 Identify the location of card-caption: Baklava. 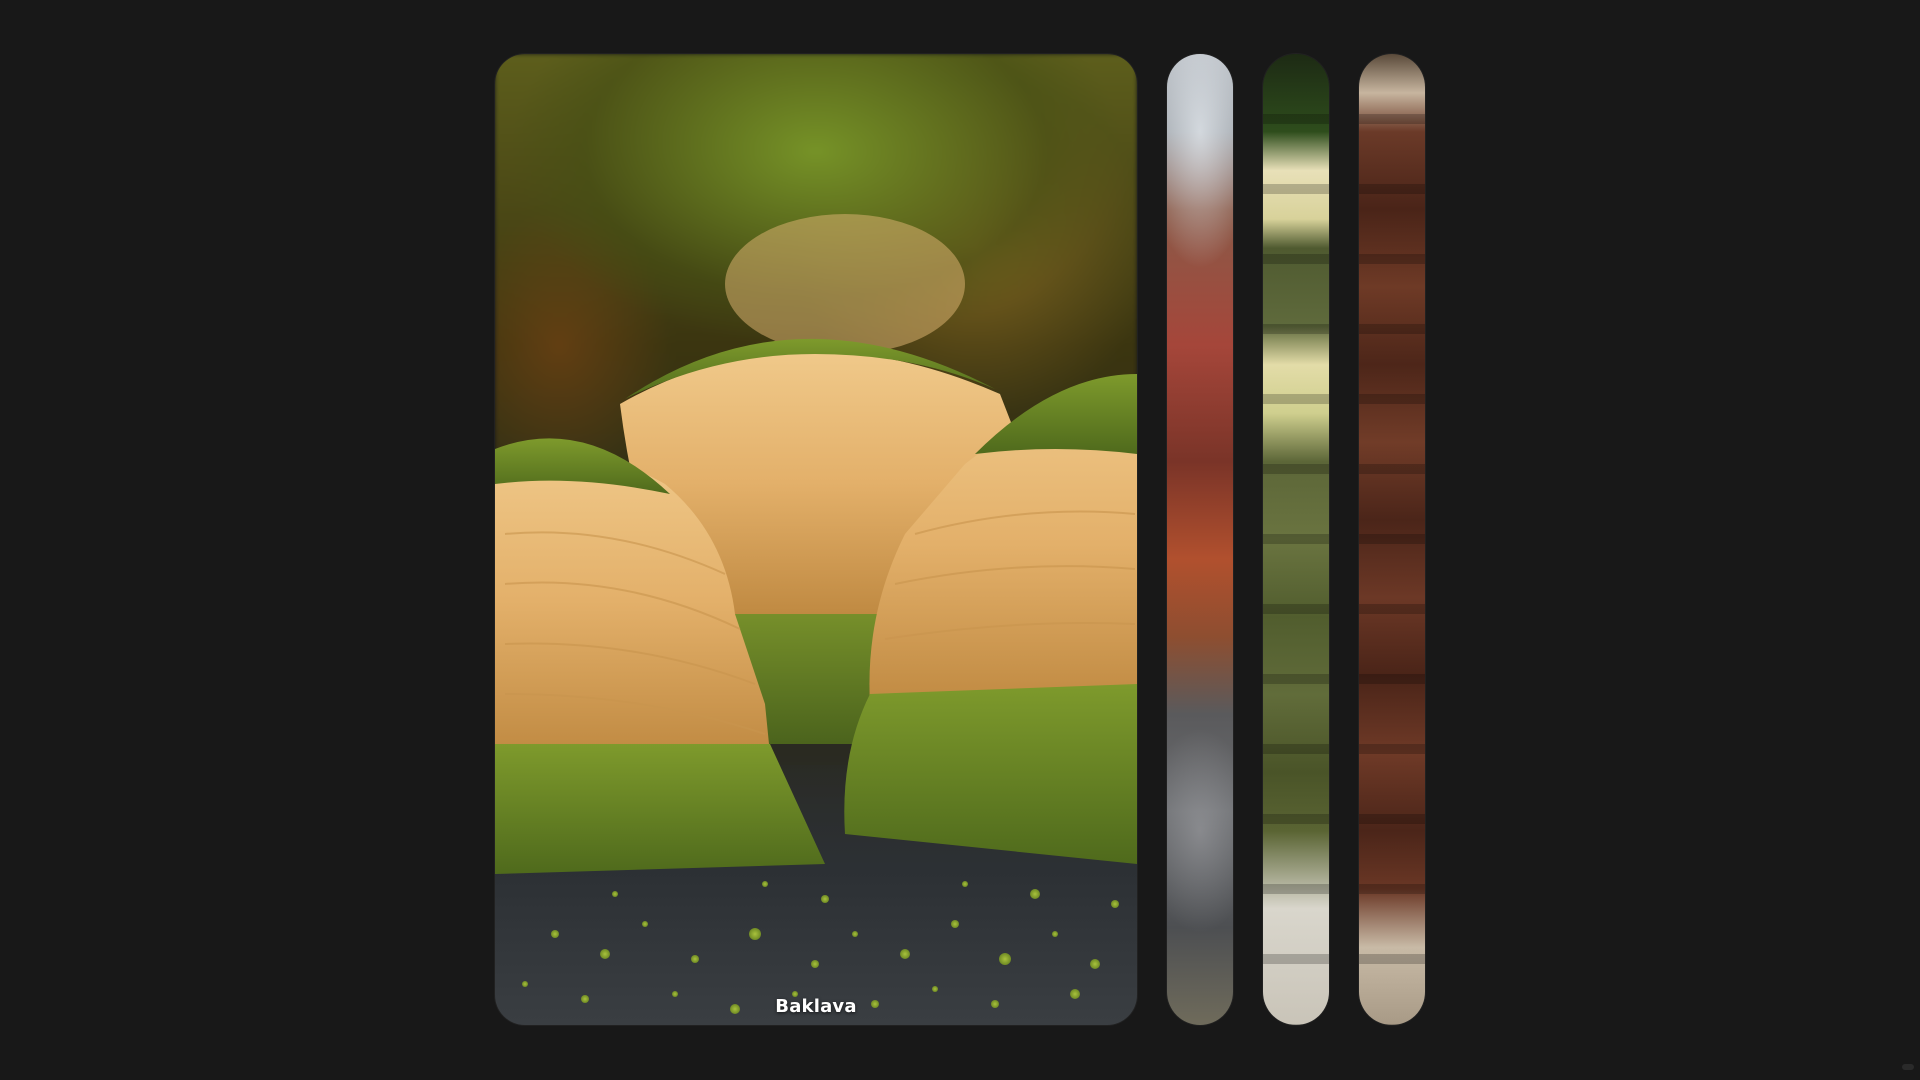
(816, 1006).